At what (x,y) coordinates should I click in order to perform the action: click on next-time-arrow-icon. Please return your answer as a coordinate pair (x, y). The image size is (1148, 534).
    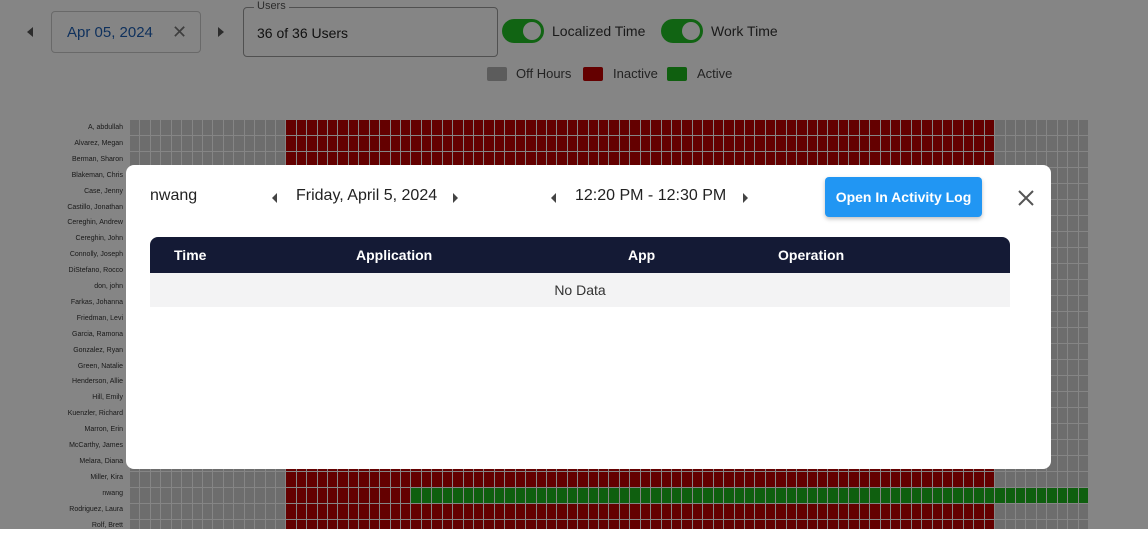
    Looking at the image, I should click on (745, 198).